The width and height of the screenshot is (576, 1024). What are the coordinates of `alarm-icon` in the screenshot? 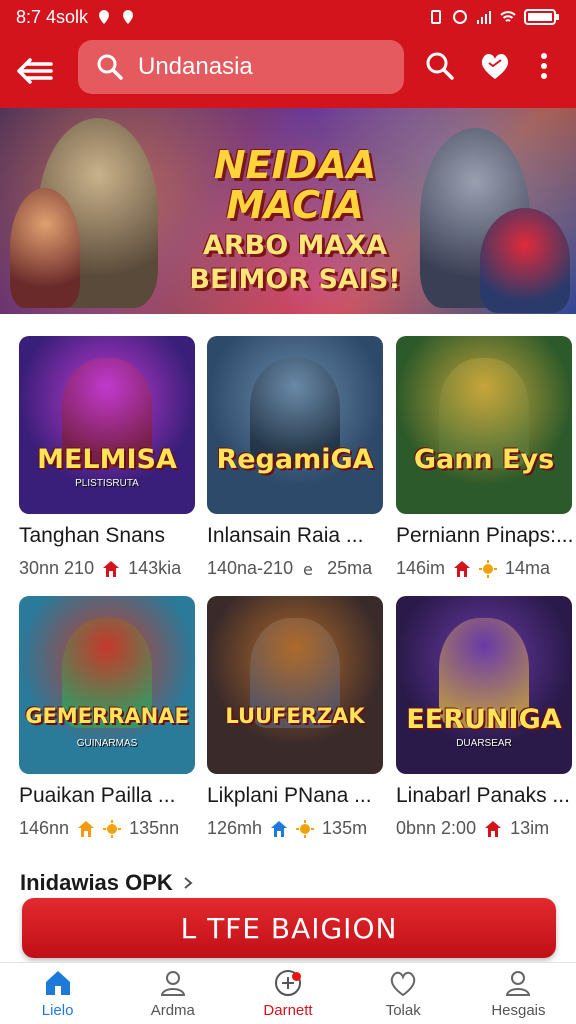 It's located at (460, 17).